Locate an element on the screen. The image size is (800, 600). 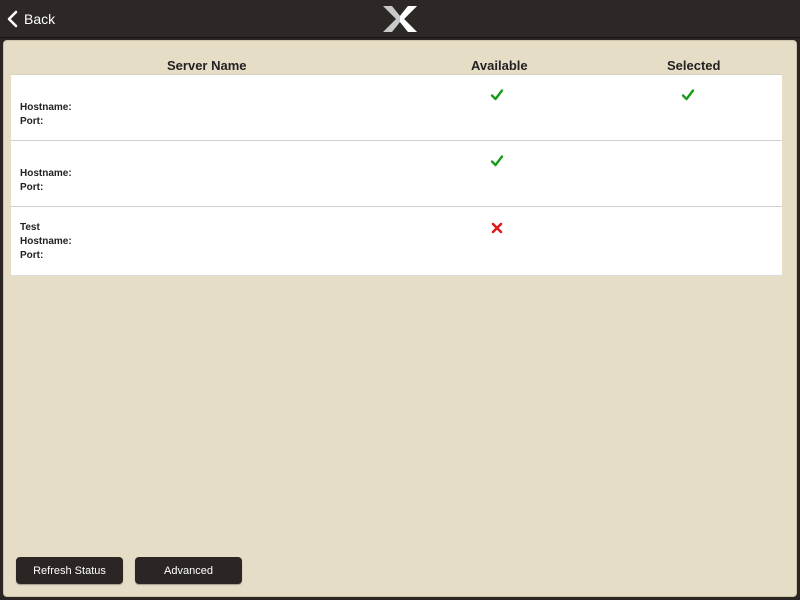
table-header: Server Name Available Selected is located at coordinates (400, 65).